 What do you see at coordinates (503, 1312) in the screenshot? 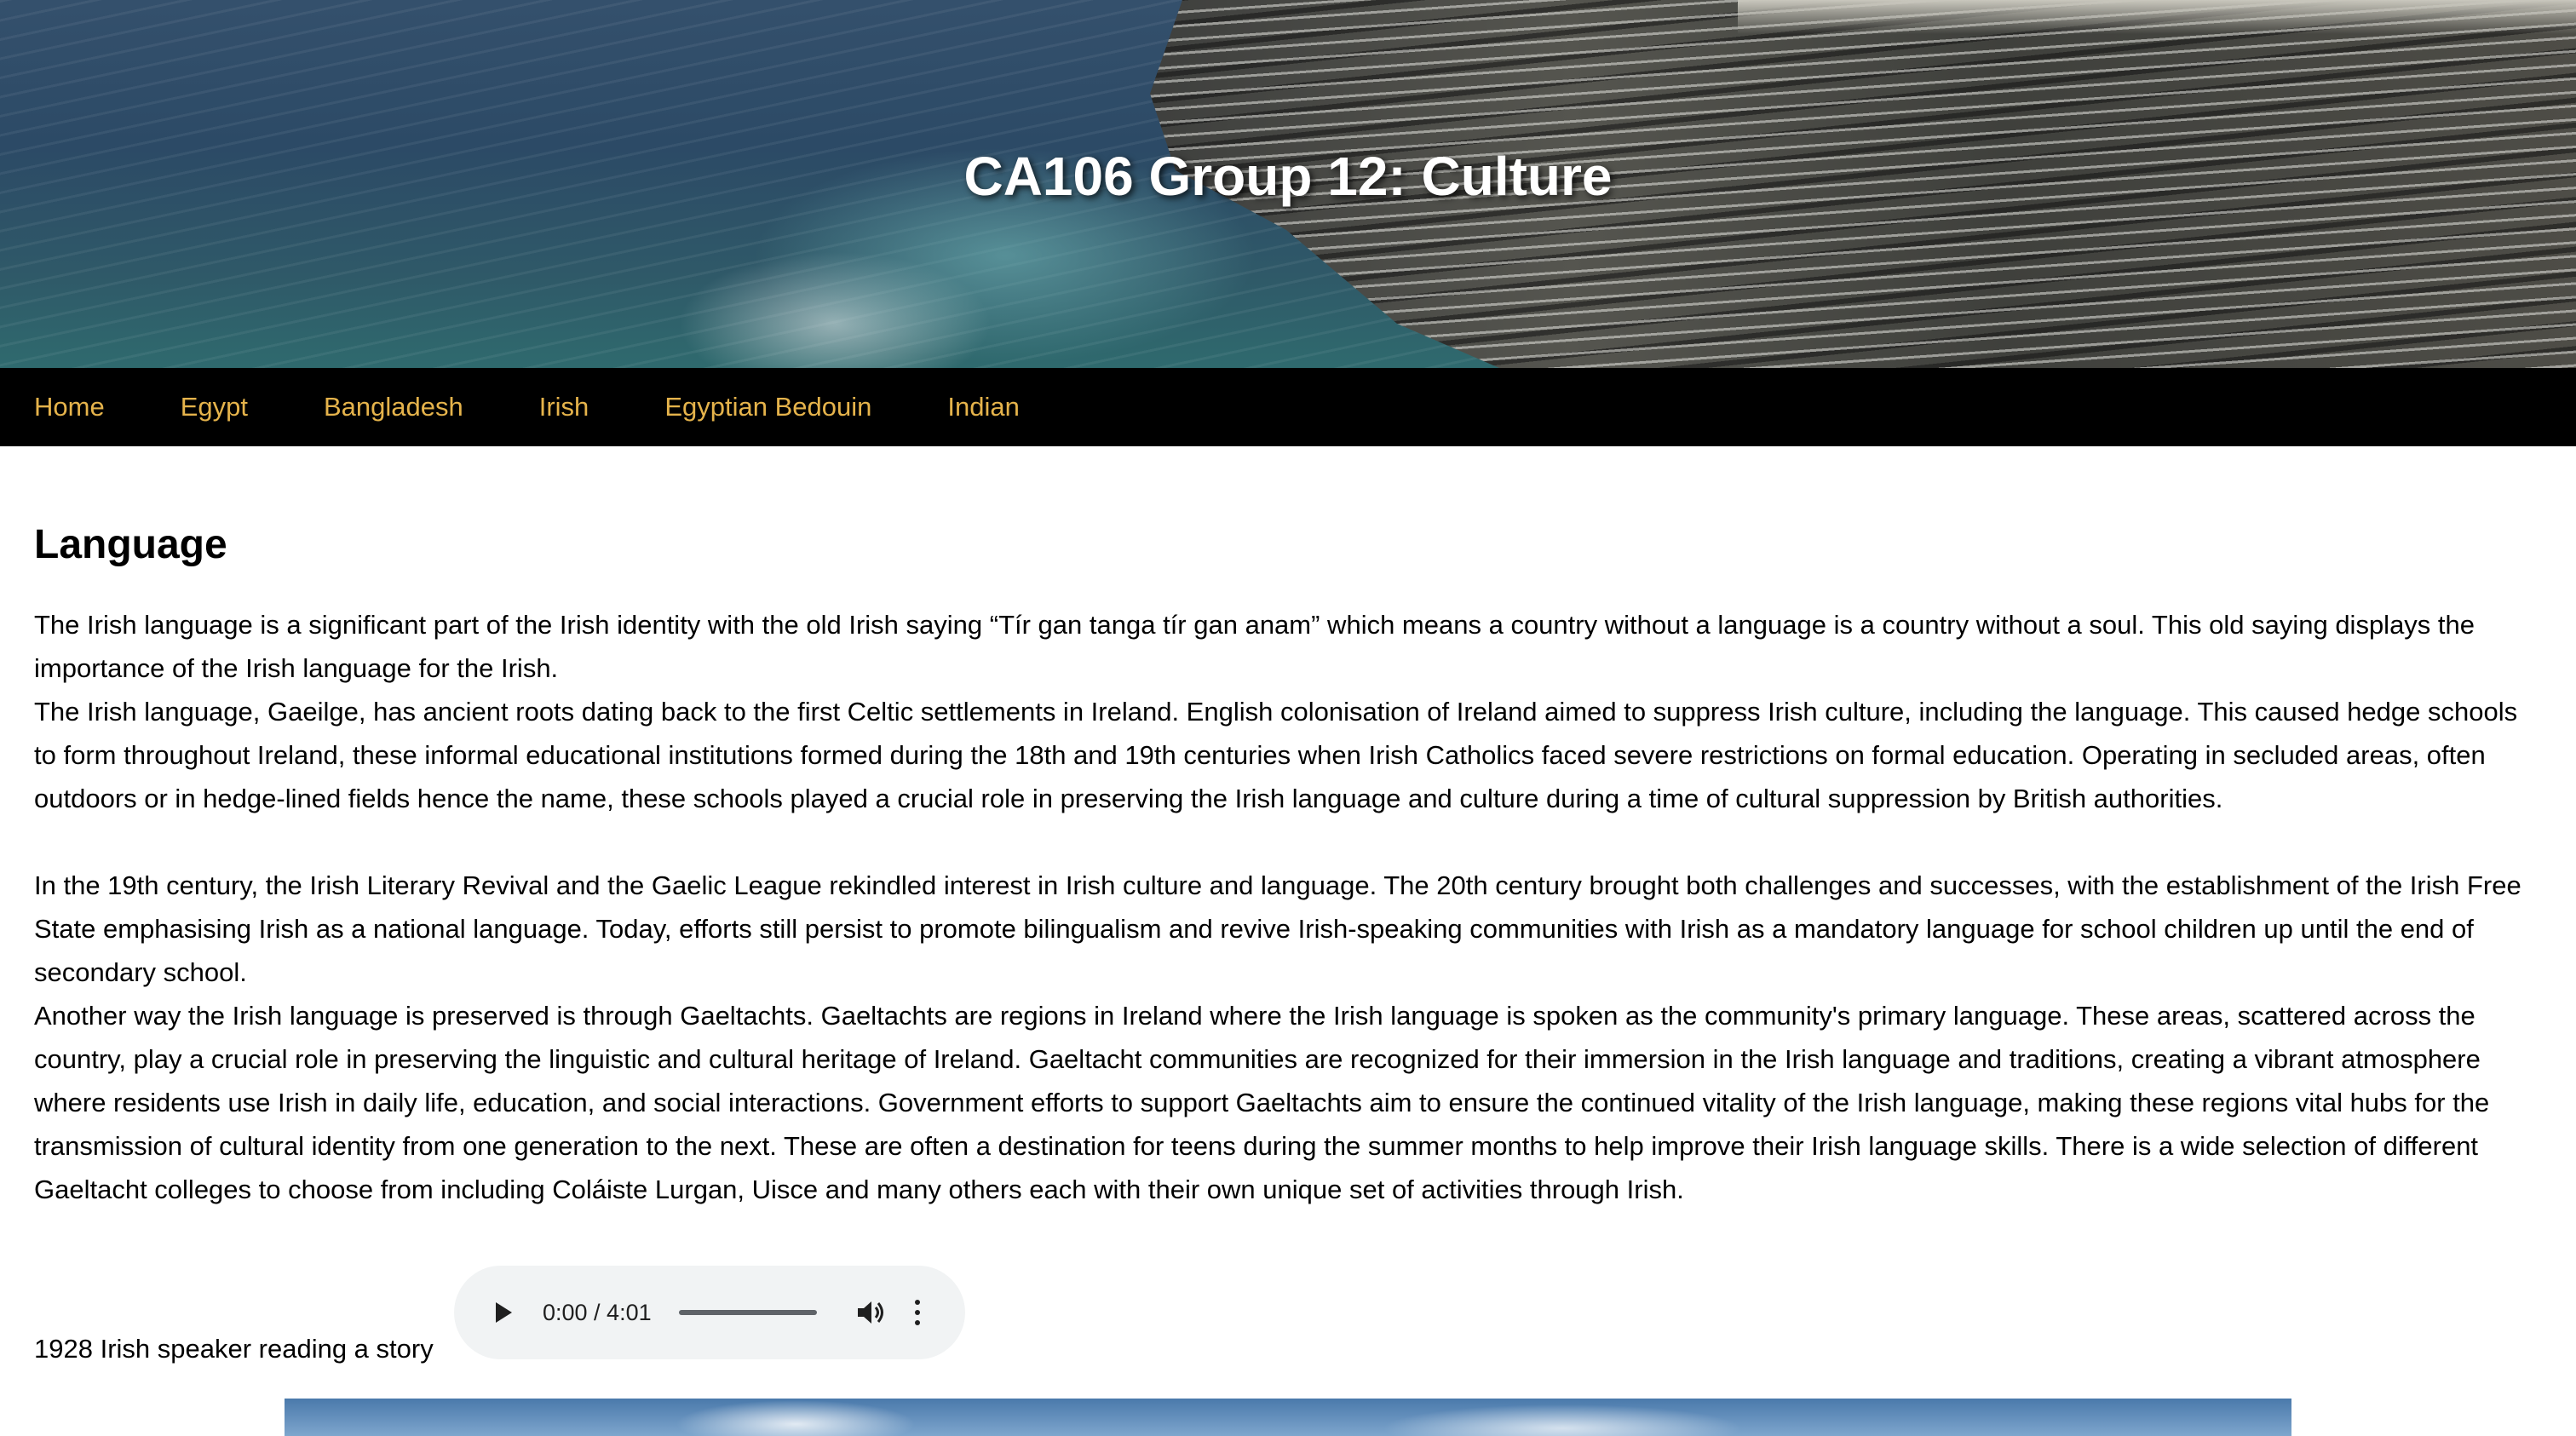
I see `play-icon` at bounding box center [503, 1312].